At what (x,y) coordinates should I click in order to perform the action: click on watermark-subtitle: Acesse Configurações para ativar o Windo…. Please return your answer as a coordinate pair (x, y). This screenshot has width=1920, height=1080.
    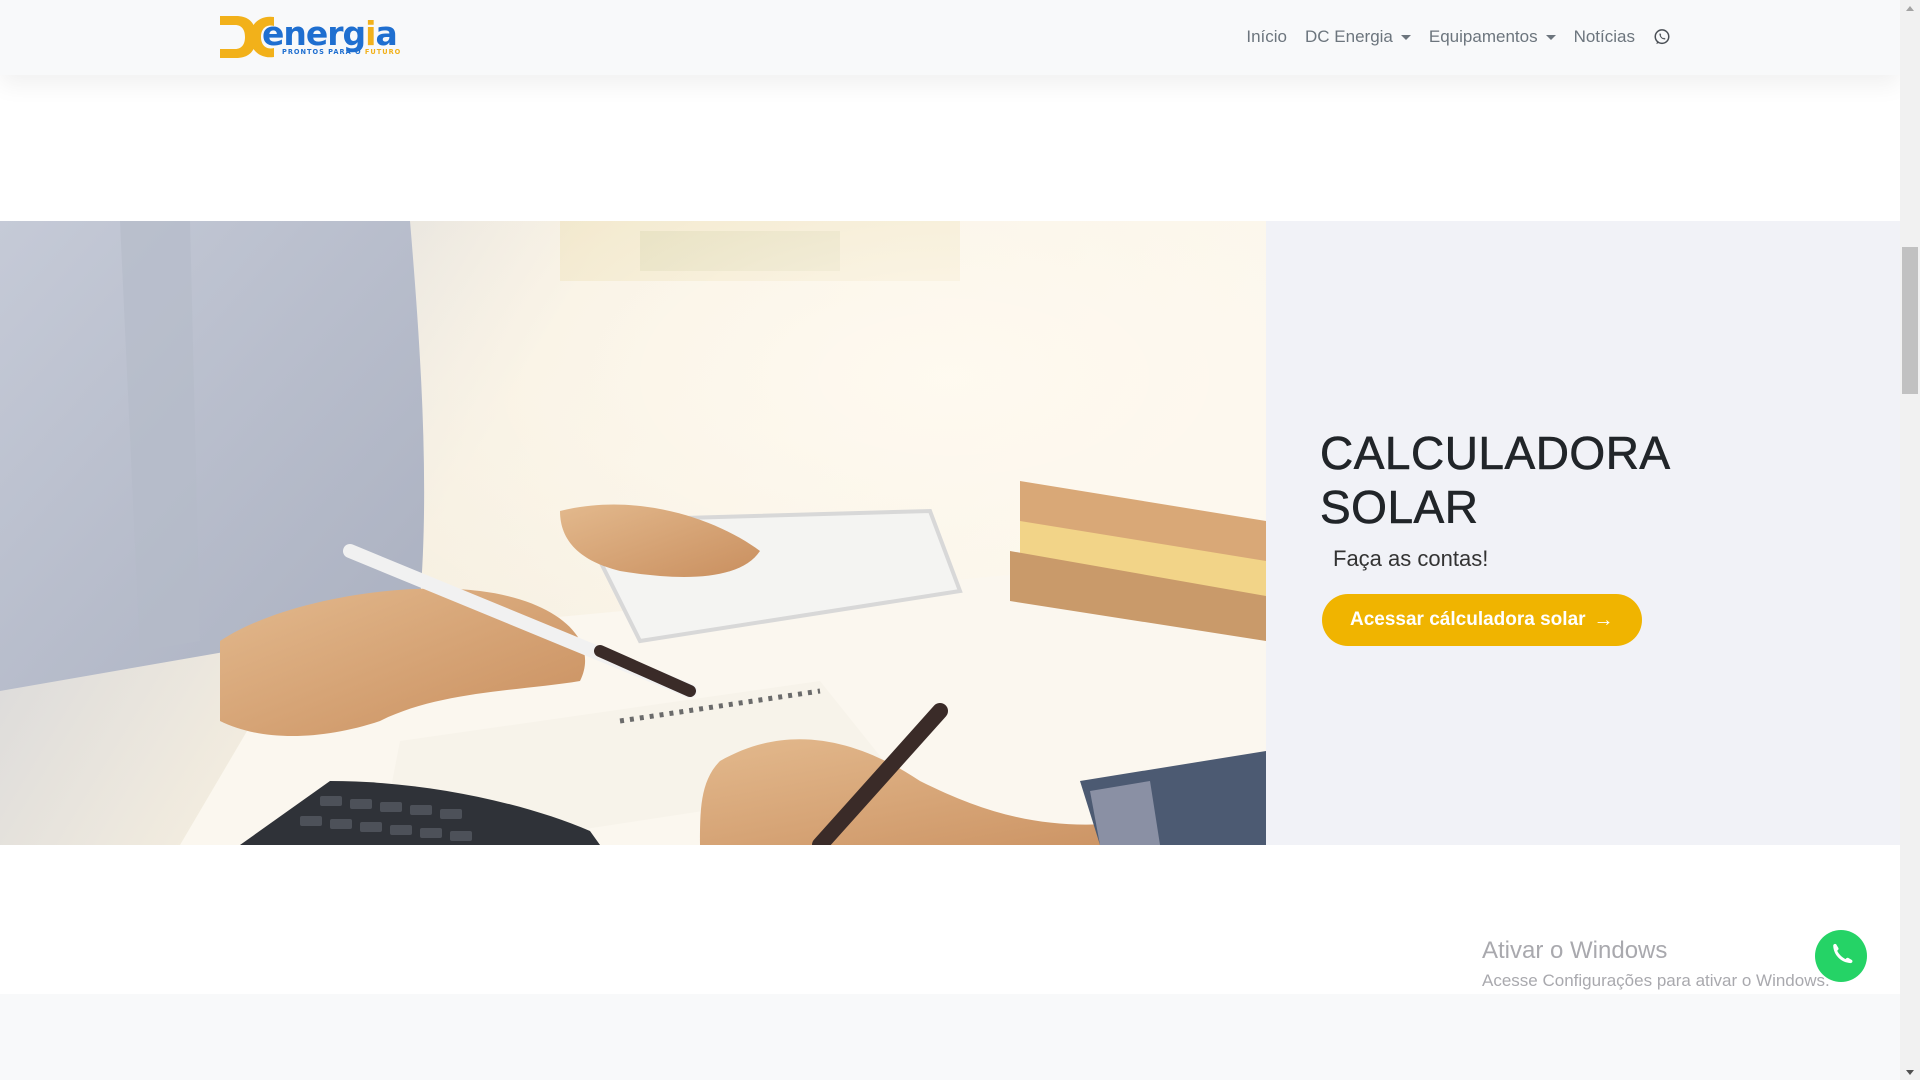
    Looking at the image, I should click on (1656, 980).